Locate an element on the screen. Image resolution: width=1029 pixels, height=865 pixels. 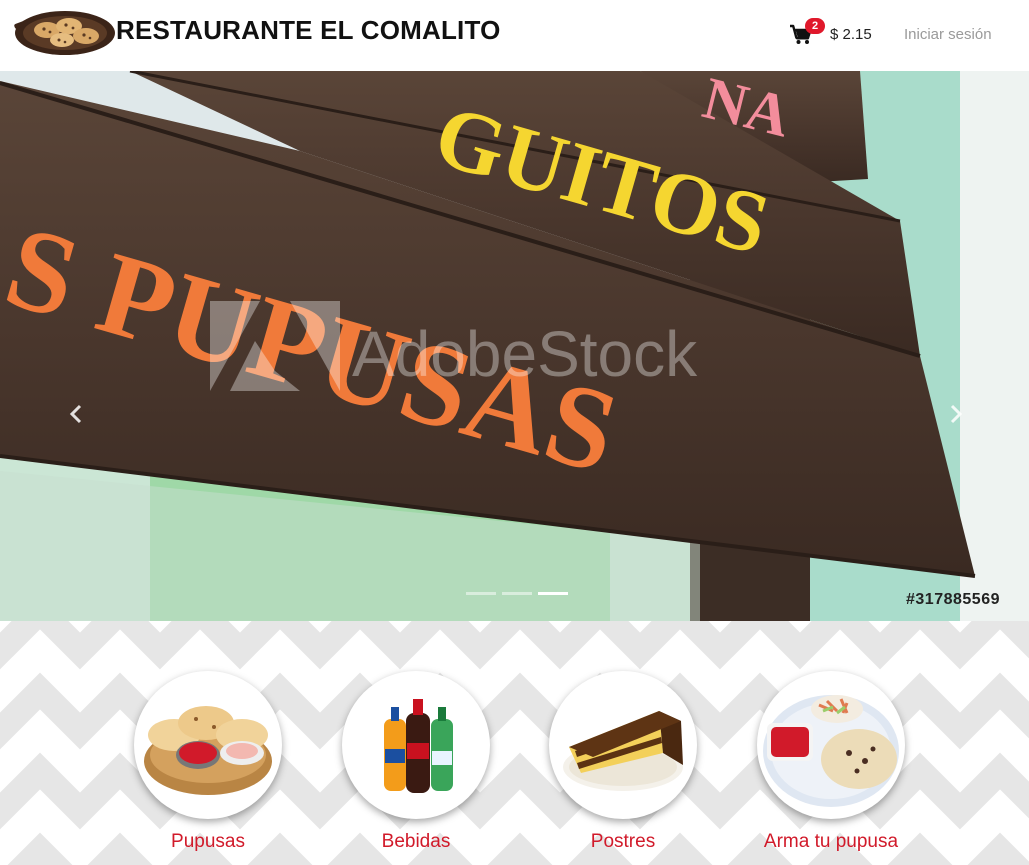
cake-slice-icon is located at coordinates (623, 745).